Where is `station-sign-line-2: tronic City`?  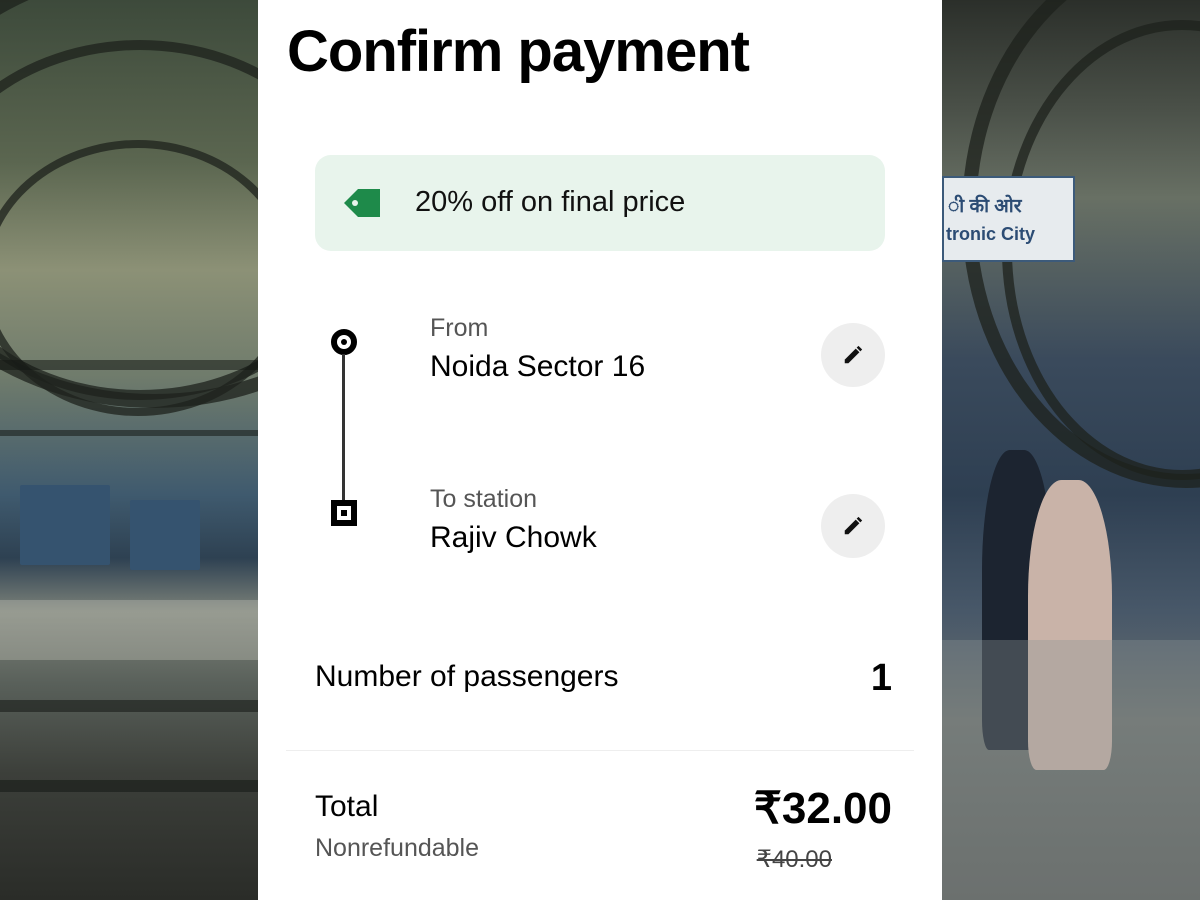
station-sign-line-2: tronic City is located at coordinates (991, 234).